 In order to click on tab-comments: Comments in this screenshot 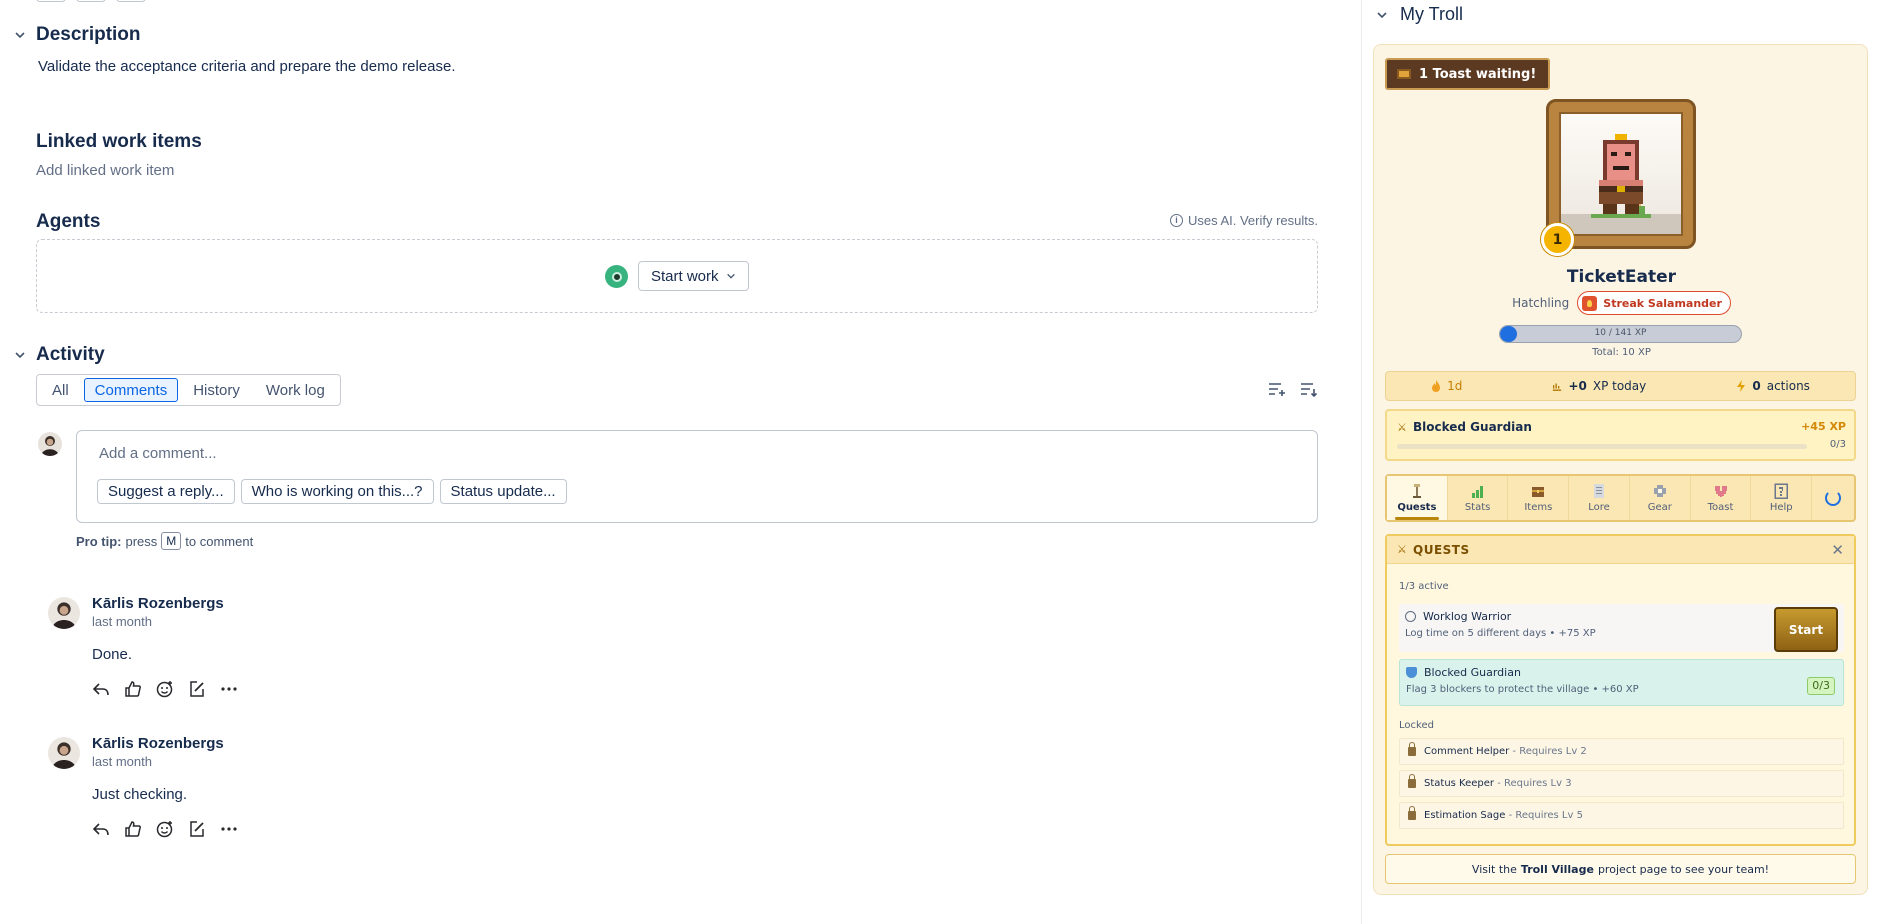, I will do `click(131, 390)`.